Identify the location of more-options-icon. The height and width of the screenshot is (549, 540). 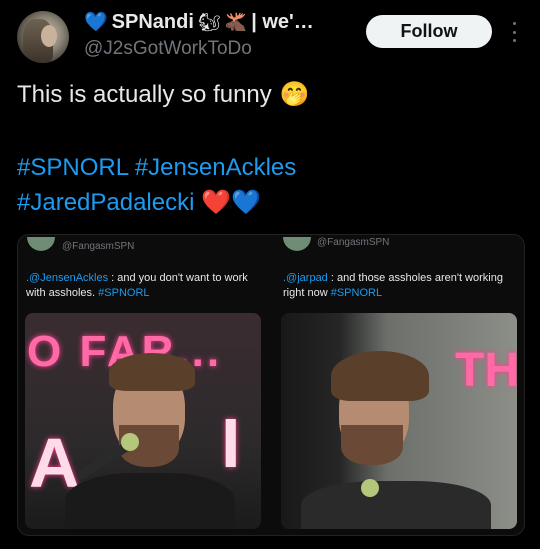
(514, 32).